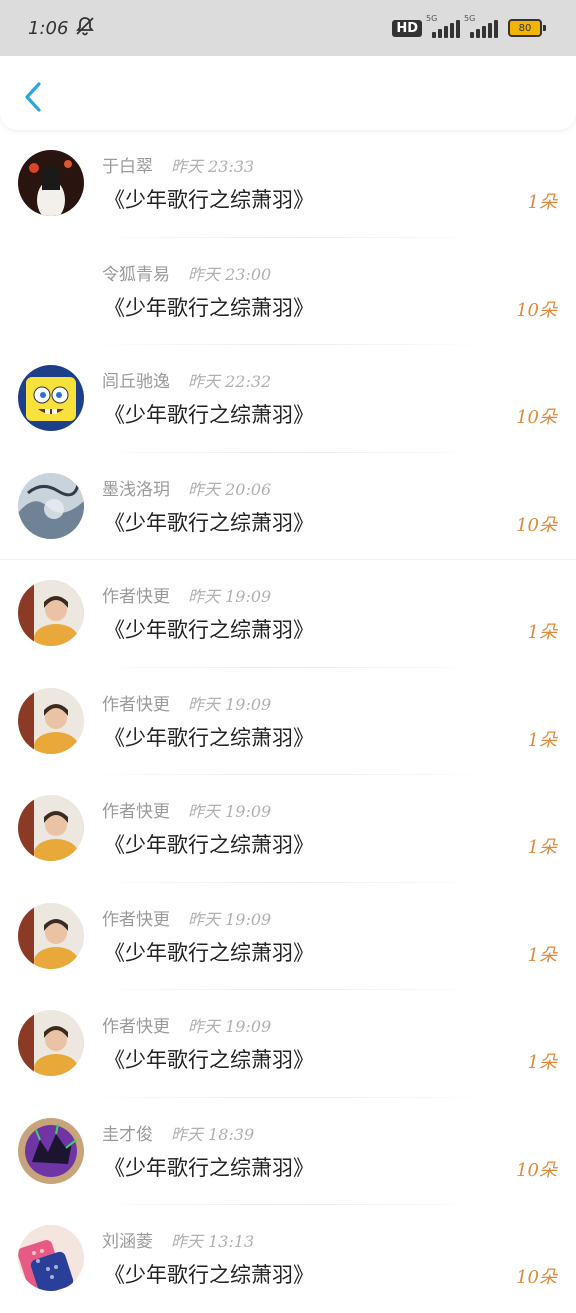 This screenshot has width=576, height=1313. What do you see at coordinates (230, 381) in the screenshot?
I see `timestamp: 昨天 22:32` at bounding box center [230, 381].